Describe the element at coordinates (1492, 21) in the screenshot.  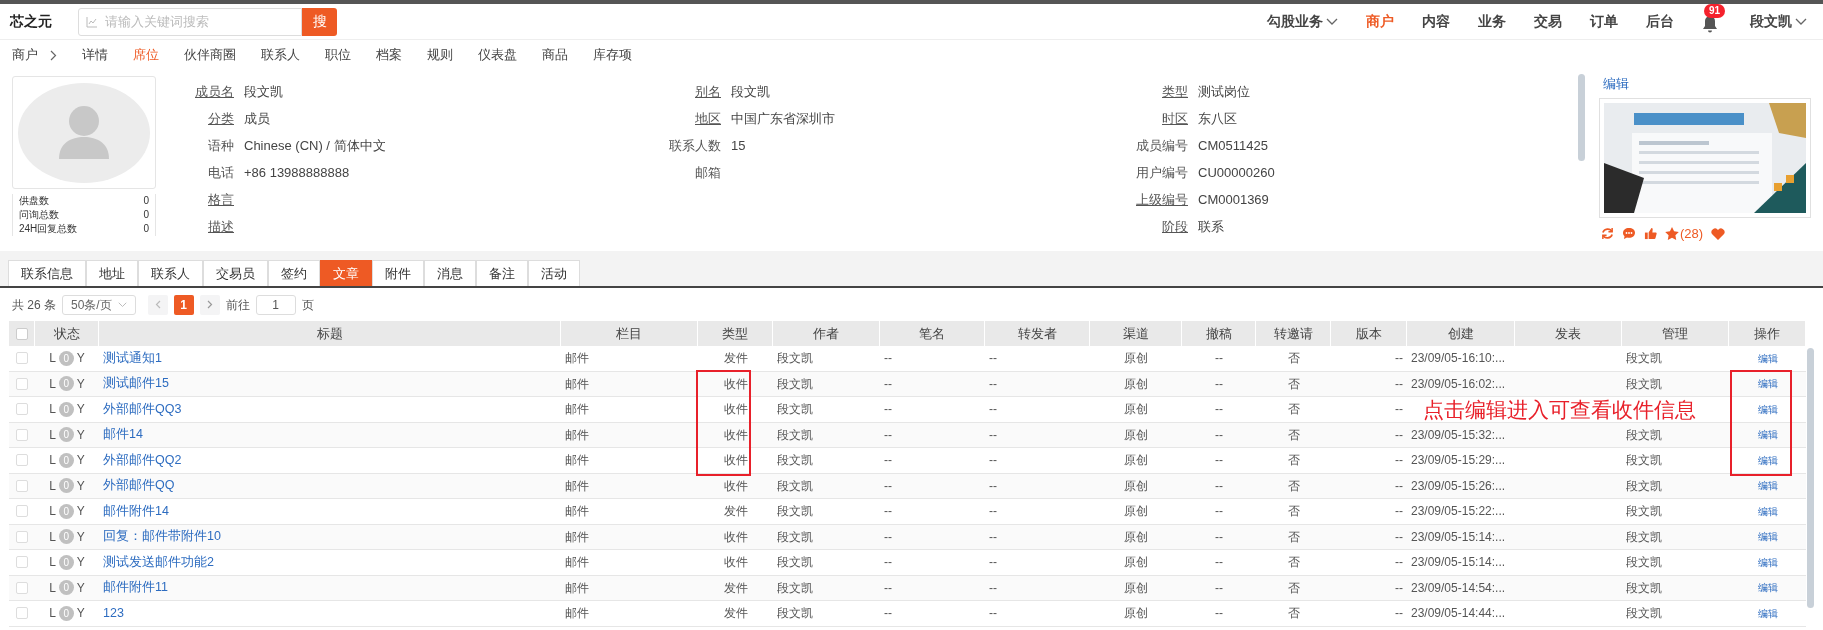
I see `nav-link: 业务` at that location.